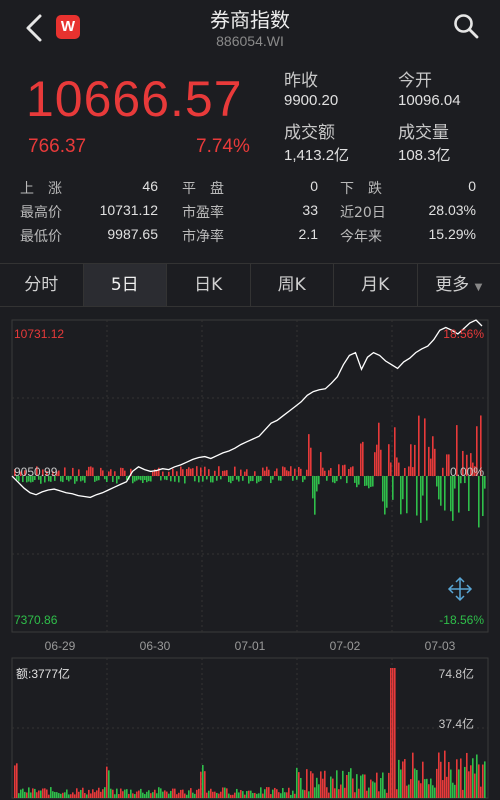  What do you see at coordinates (209, 285) in the screenshot?
I see `tab-daily-k: 日K` at bounding box center [209, 285].